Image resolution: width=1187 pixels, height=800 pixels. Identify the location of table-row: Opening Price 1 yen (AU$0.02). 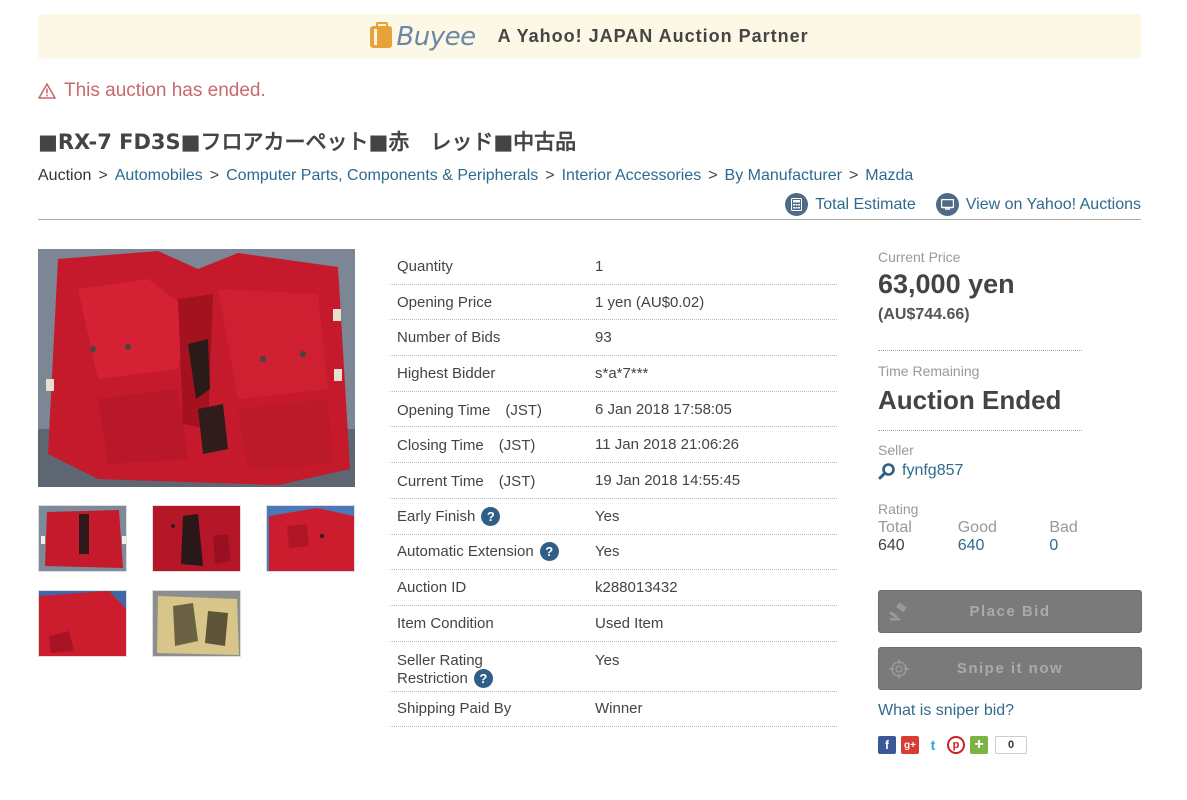
(613, 303).